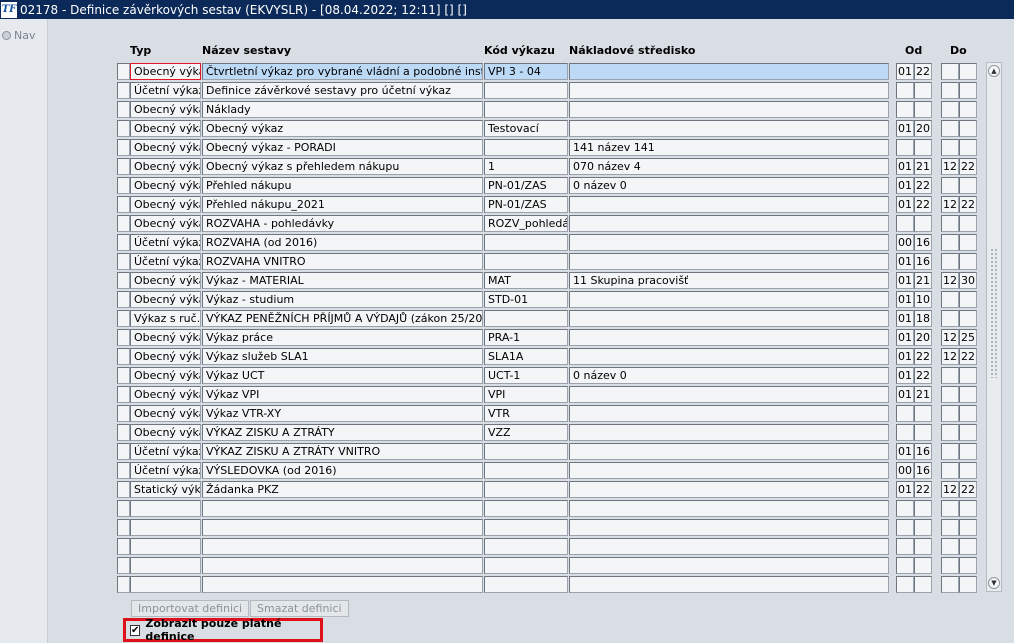 Image resolution: width=1014 pixels, height=643 pixels. Describe the element at coordinates (526, 337) in the screenshot. I see `cell-kod: PRA-1` at that location.